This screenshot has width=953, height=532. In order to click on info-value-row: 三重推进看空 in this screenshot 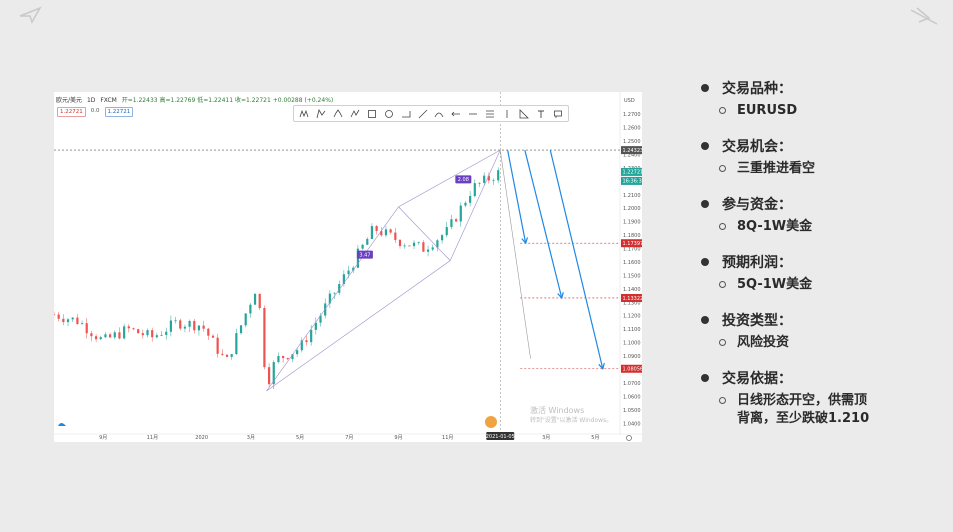, I will do `click(820, 175)`.